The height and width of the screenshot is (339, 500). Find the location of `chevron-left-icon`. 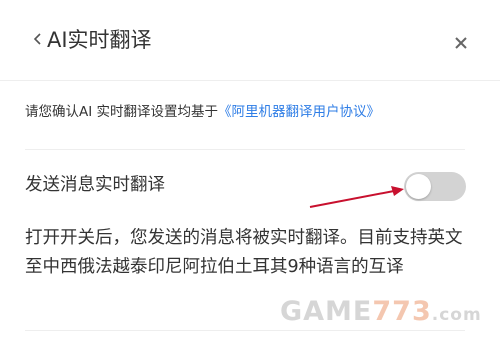

chevron-left-icon is located at coordinates (38, 39).